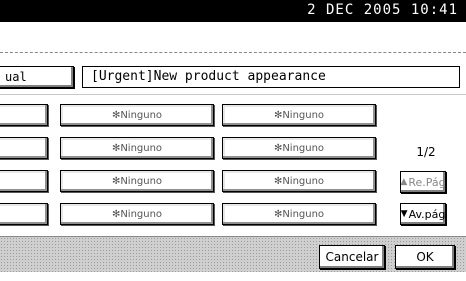 The image size is (466, 281). I want to click on next-page-button: ▼ Av.pág, so click(423, 214).